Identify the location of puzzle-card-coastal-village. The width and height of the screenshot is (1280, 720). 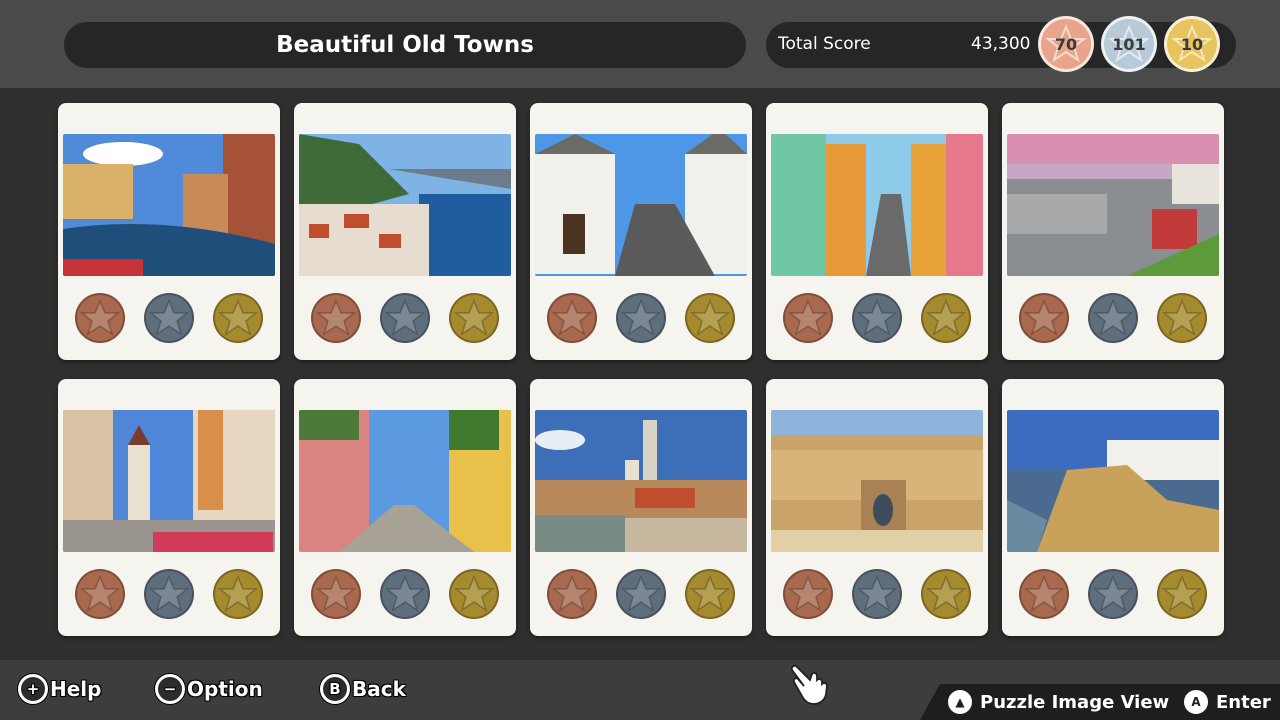
(405, 231).